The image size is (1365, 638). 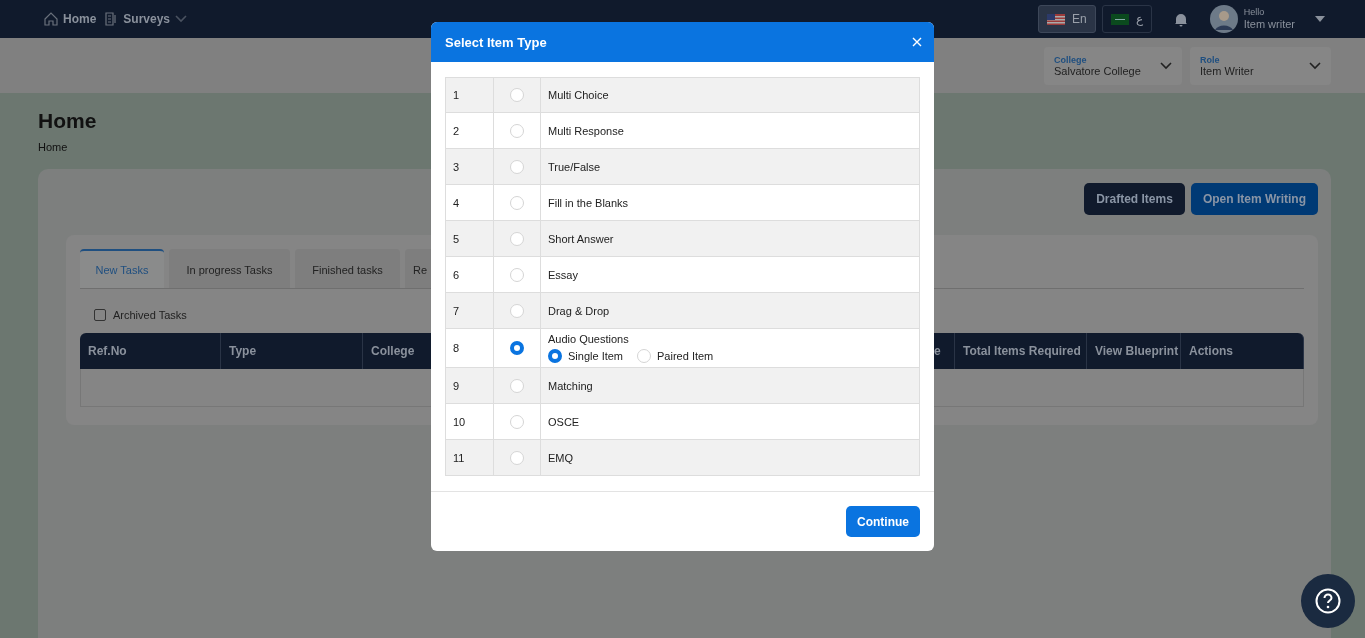 I want to click on item-type-label: Short Answer, so click(x=581, y=238).